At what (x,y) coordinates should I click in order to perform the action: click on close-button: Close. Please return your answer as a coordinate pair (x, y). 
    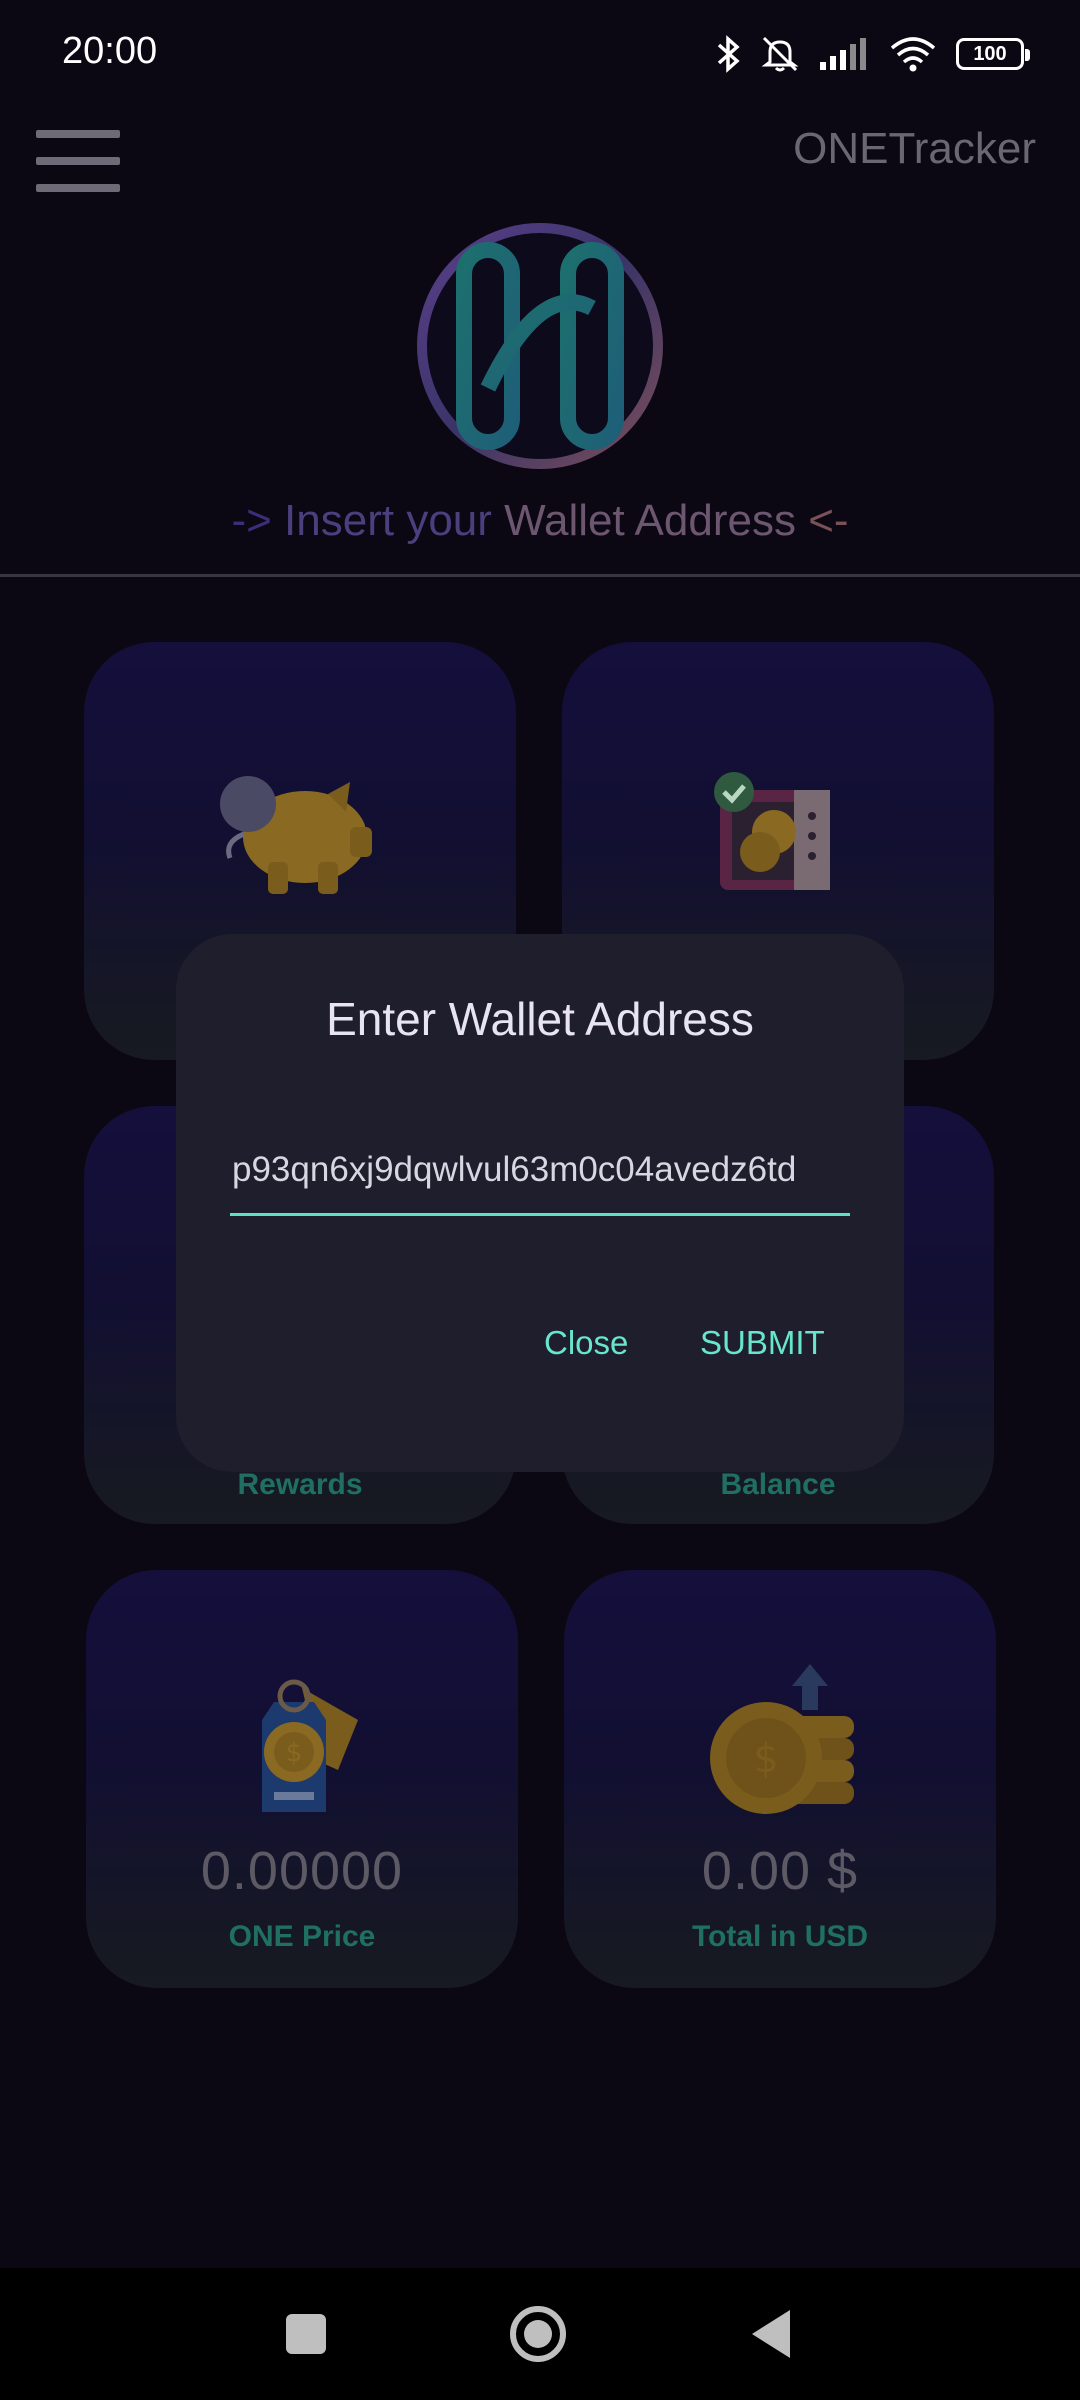
    Looking at the image, I should click on (586, 1343).